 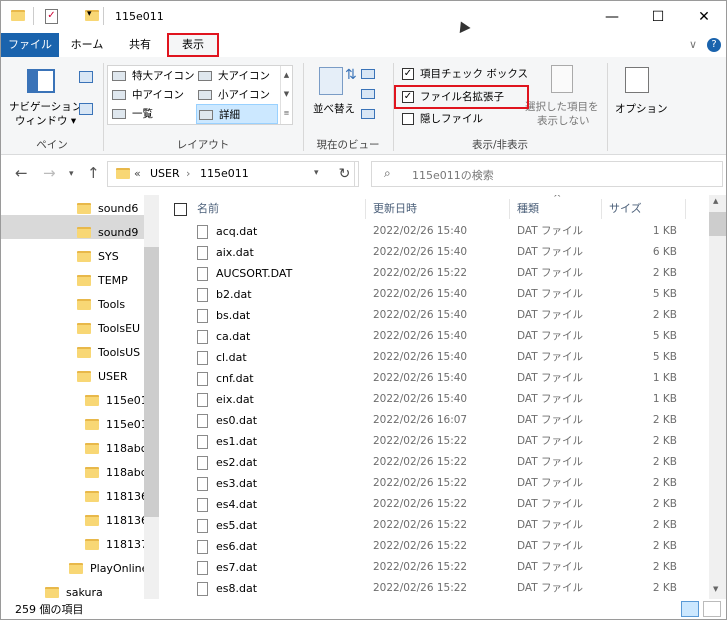 What do you see at coordinates (234, 95) in the screenshot?
I see `layout-s-icons: 小アイコン` at bounding box center [234, 95].